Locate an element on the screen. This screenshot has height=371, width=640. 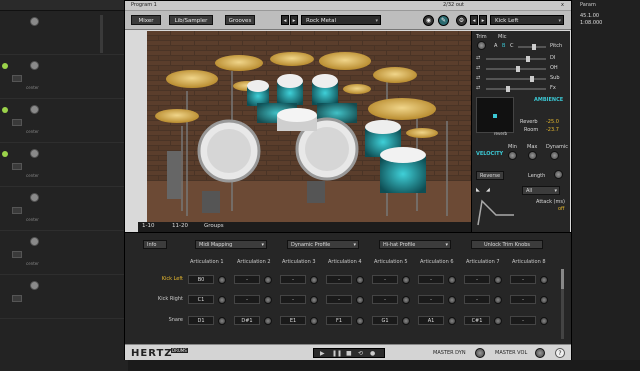
articulation-note-cell: A1 is located at coordinates (431, 320).